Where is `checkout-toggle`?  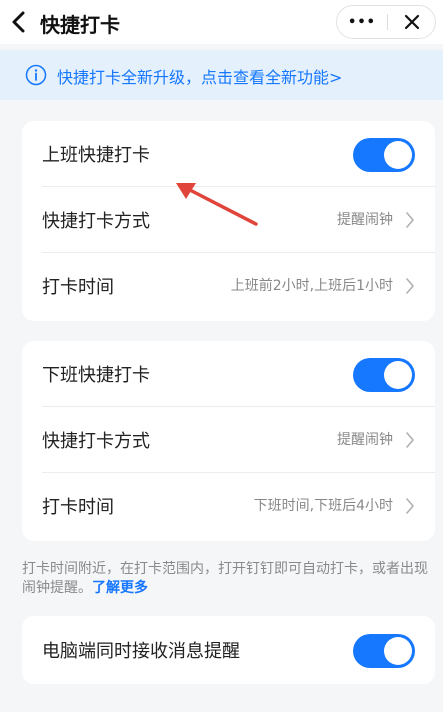 checkout-toggle is located at coordinates (384, 375).